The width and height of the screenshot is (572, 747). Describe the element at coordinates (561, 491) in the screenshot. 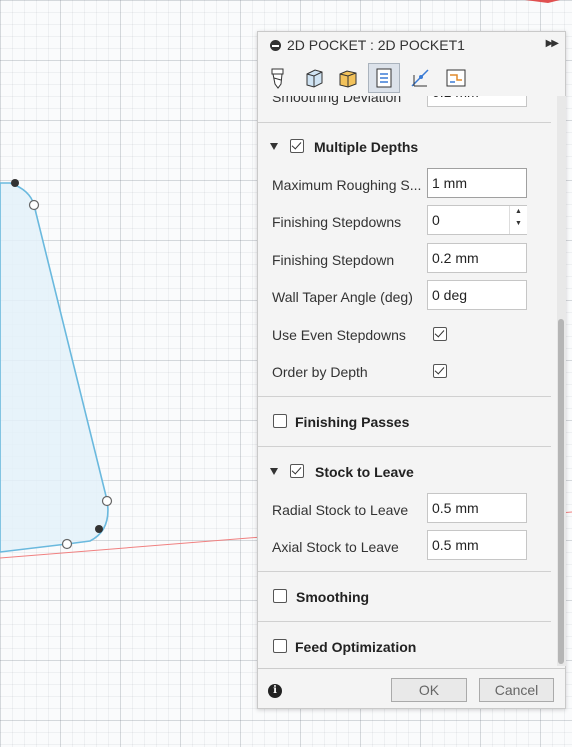

I see `scrollbar-thumb` at that location.